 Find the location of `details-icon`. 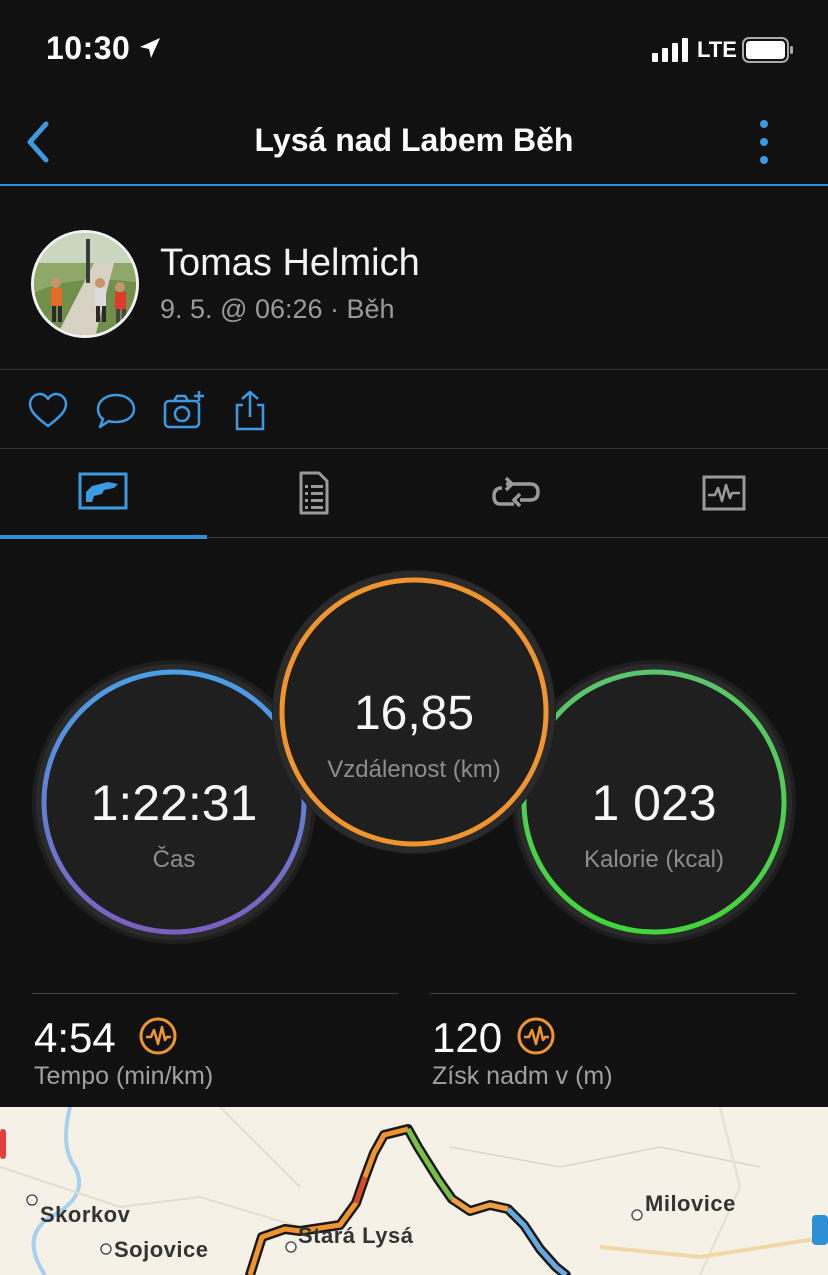

details-icon is located at coordinates (314, 493).